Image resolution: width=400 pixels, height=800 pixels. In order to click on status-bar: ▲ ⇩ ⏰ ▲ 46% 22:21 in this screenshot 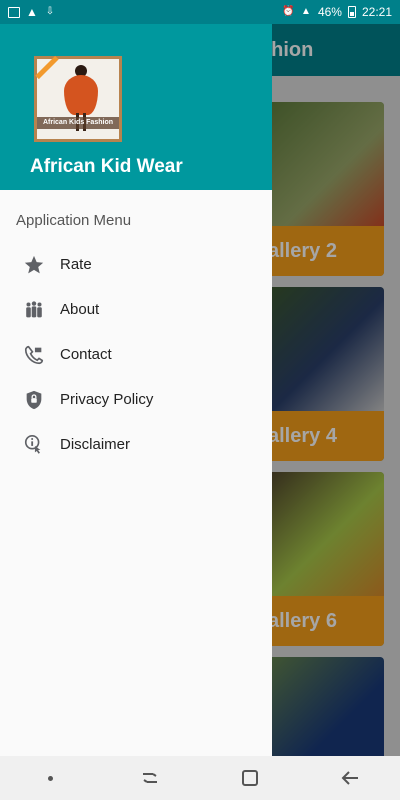, I will do `click(200, 12)`.